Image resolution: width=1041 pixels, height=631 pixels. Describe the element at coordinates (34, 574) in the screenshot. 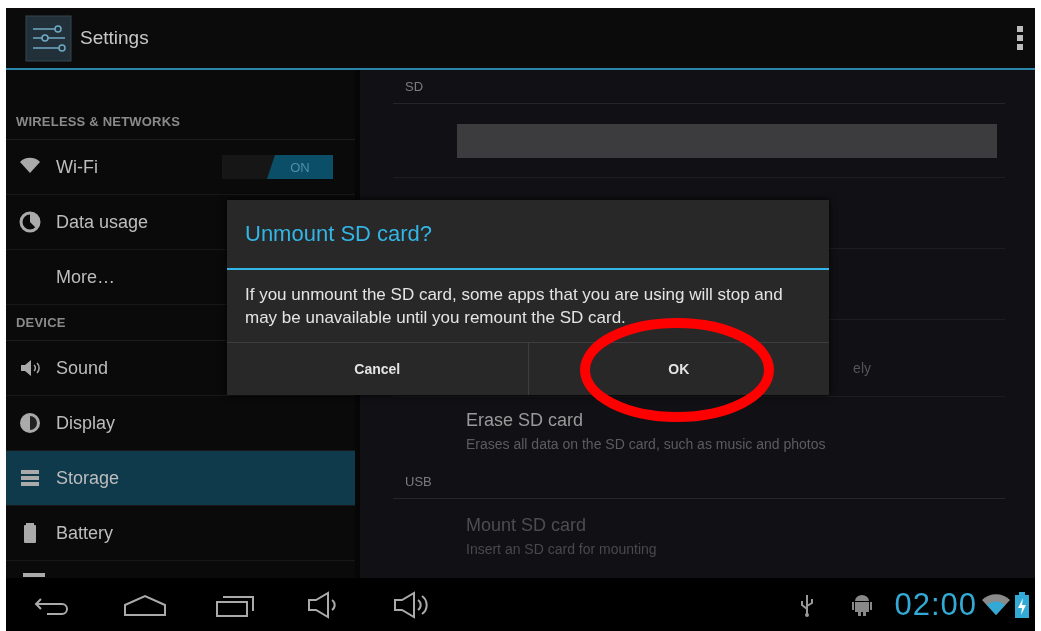

I see `list-icon` at that location.